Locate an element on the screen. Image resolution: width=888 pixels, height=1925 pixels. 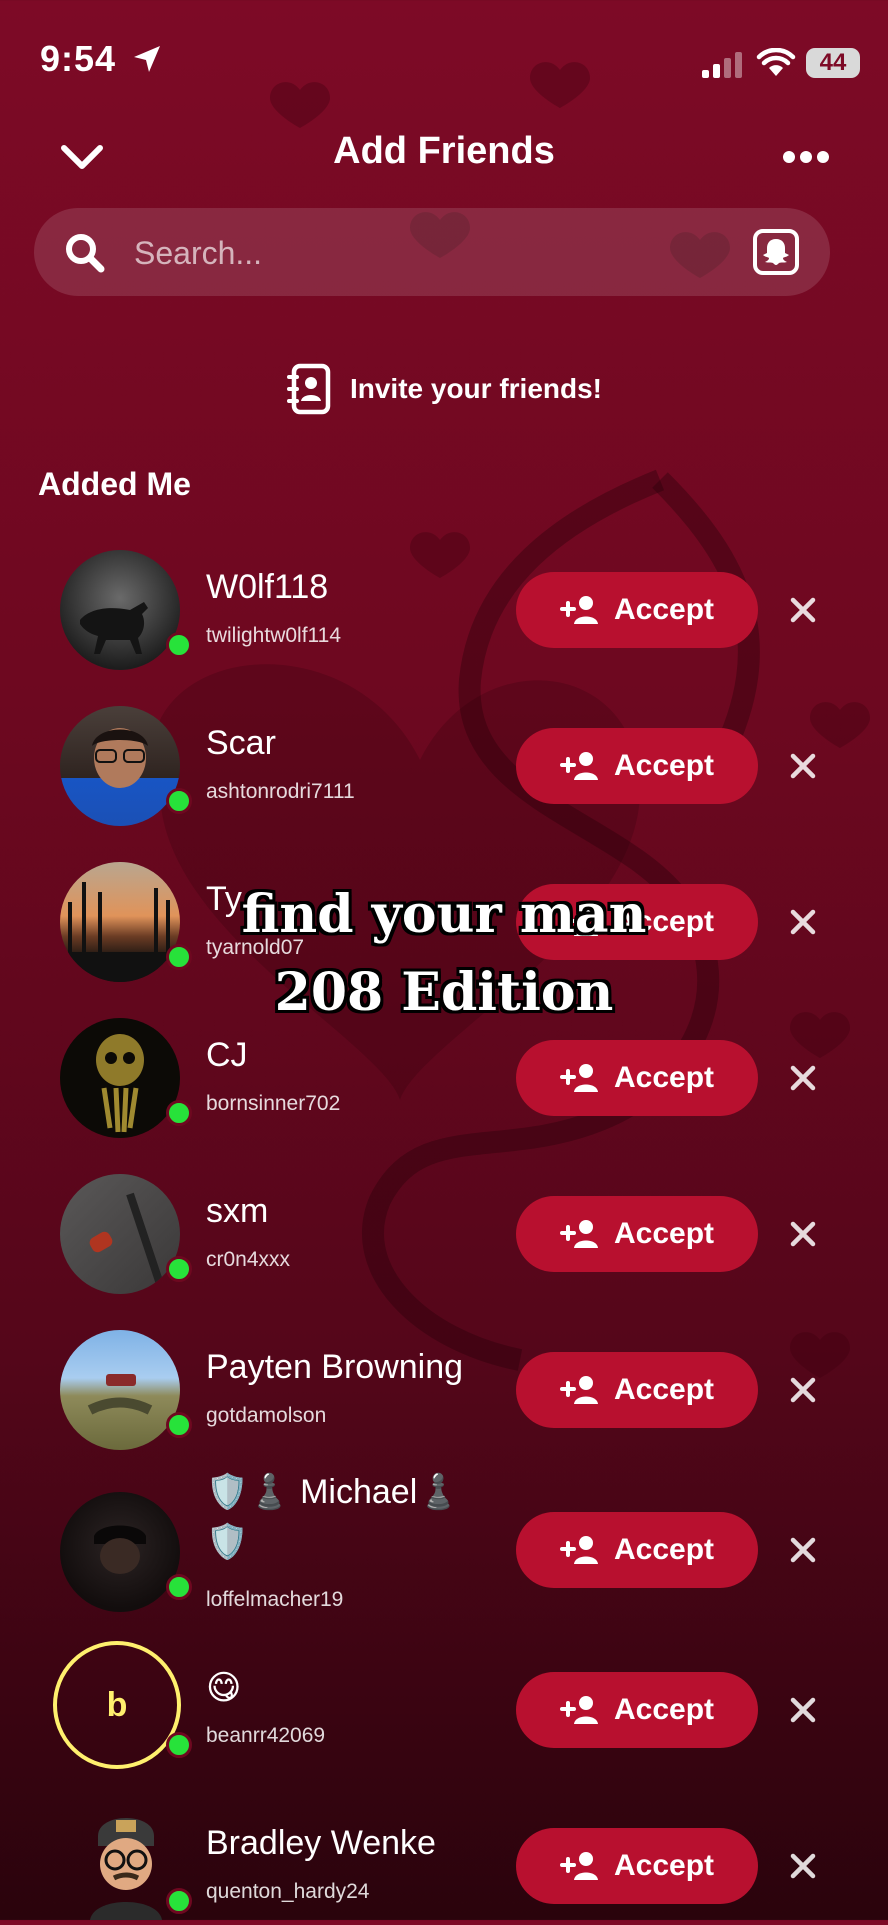
friend-display-name: Bradley Wenke is located at coordinates (321, 1843).